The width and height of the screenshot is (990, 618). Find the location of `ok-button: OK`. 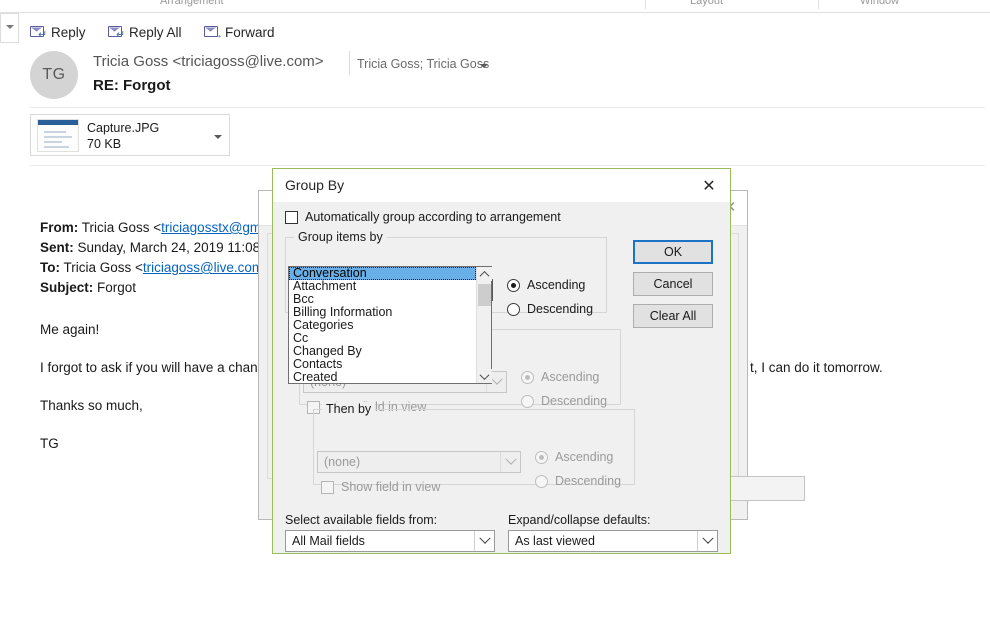

ok-button: OK is located at coordinates (673, 252).